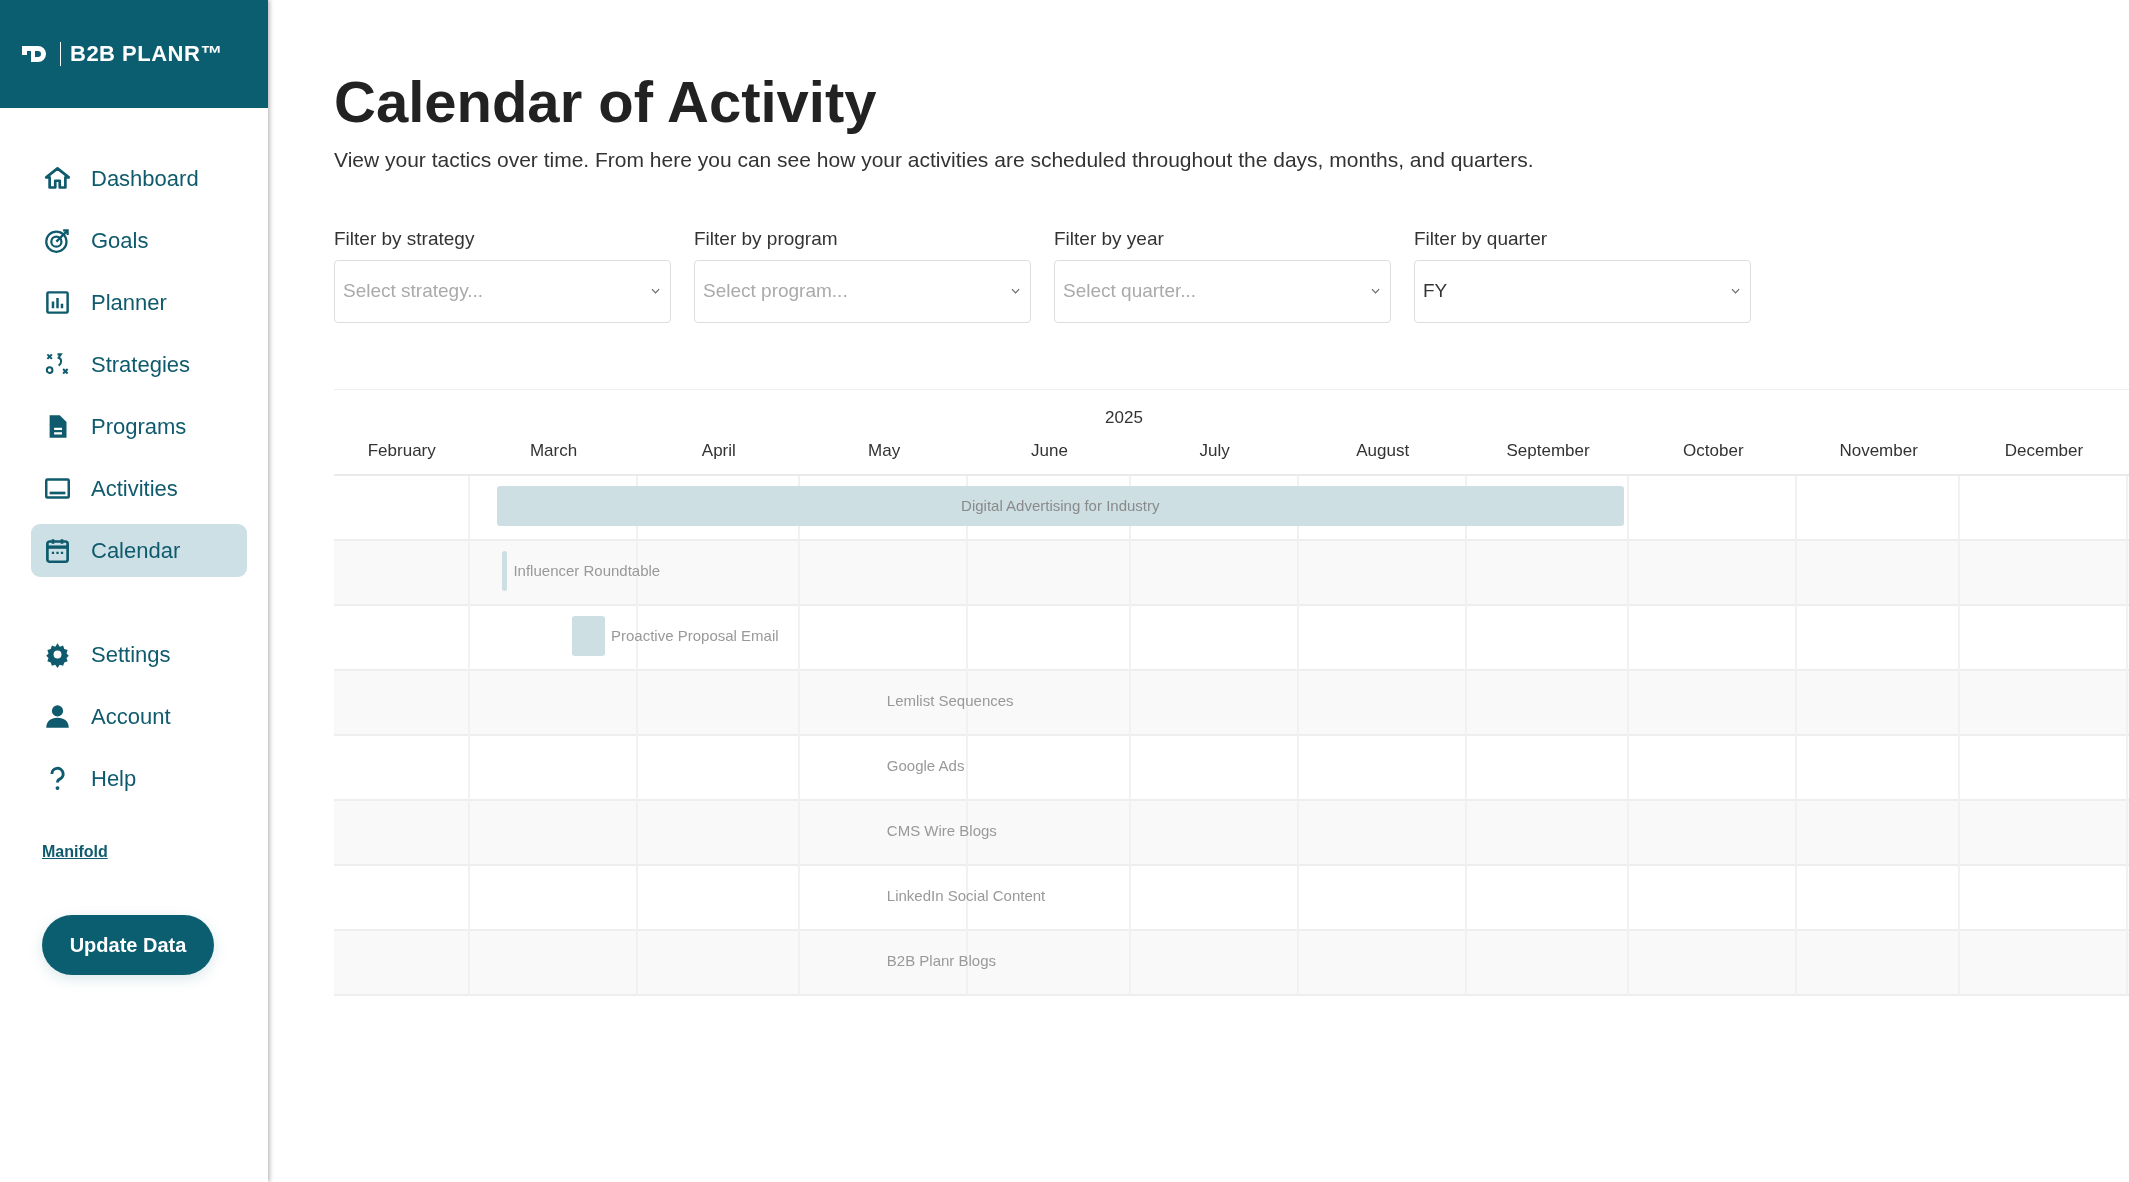  What do you see at coordinates (139, 488) in the screenshot?
I see `sidebar-item: Activities` at bounding box center [139, 488].